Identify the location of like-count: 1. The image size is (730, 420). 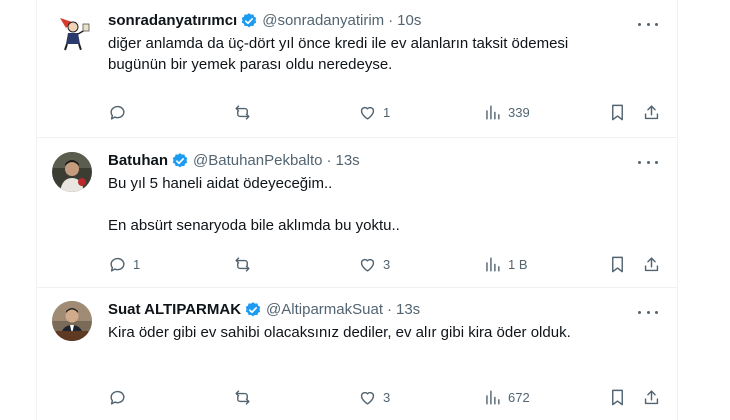
(387, 112).